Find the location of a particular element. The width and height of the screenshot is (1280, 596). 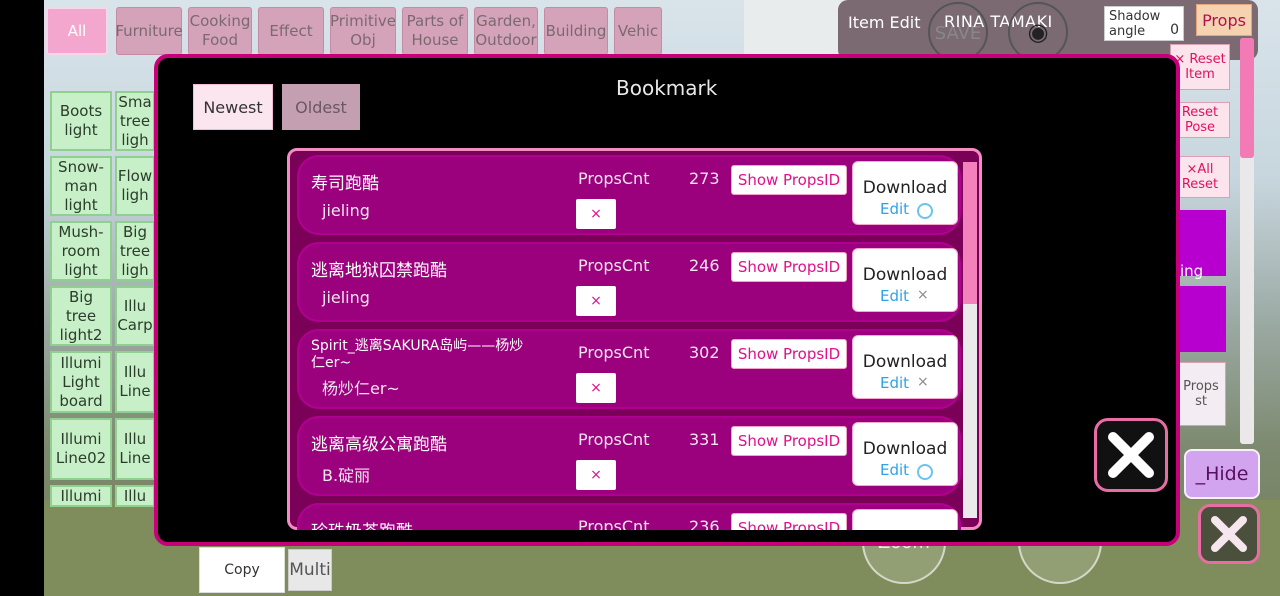

item-big-tree-light: Big tree ligh is located at coordinates (135, 251).